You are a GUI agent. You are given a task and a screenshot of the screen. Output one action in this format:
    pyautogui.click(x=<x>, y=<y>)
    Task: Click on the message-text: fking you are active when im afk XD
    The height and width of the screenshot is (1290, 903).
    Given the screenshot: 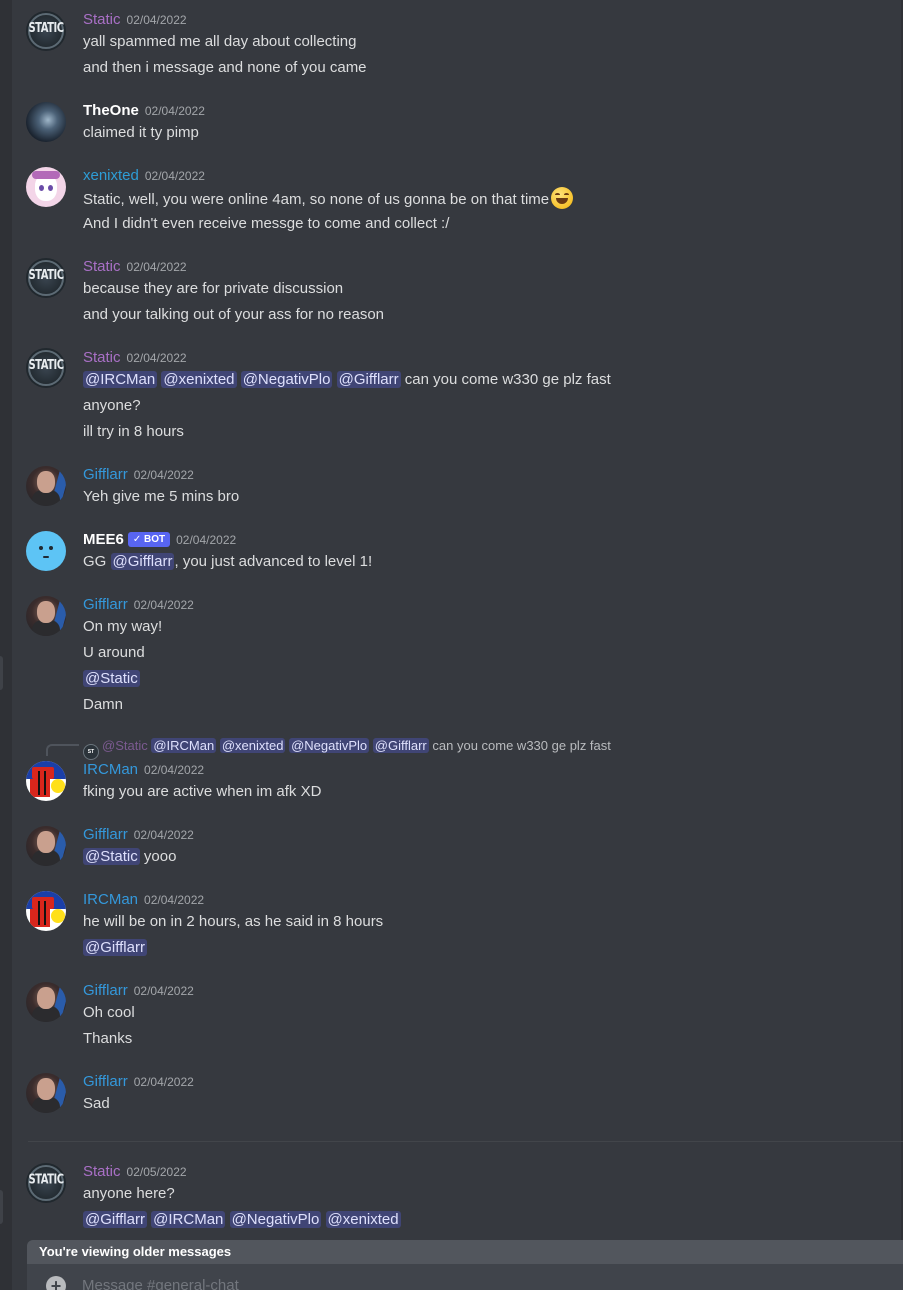 What is the action you would take?
    pyautogui.click(x=202, y=791)
    